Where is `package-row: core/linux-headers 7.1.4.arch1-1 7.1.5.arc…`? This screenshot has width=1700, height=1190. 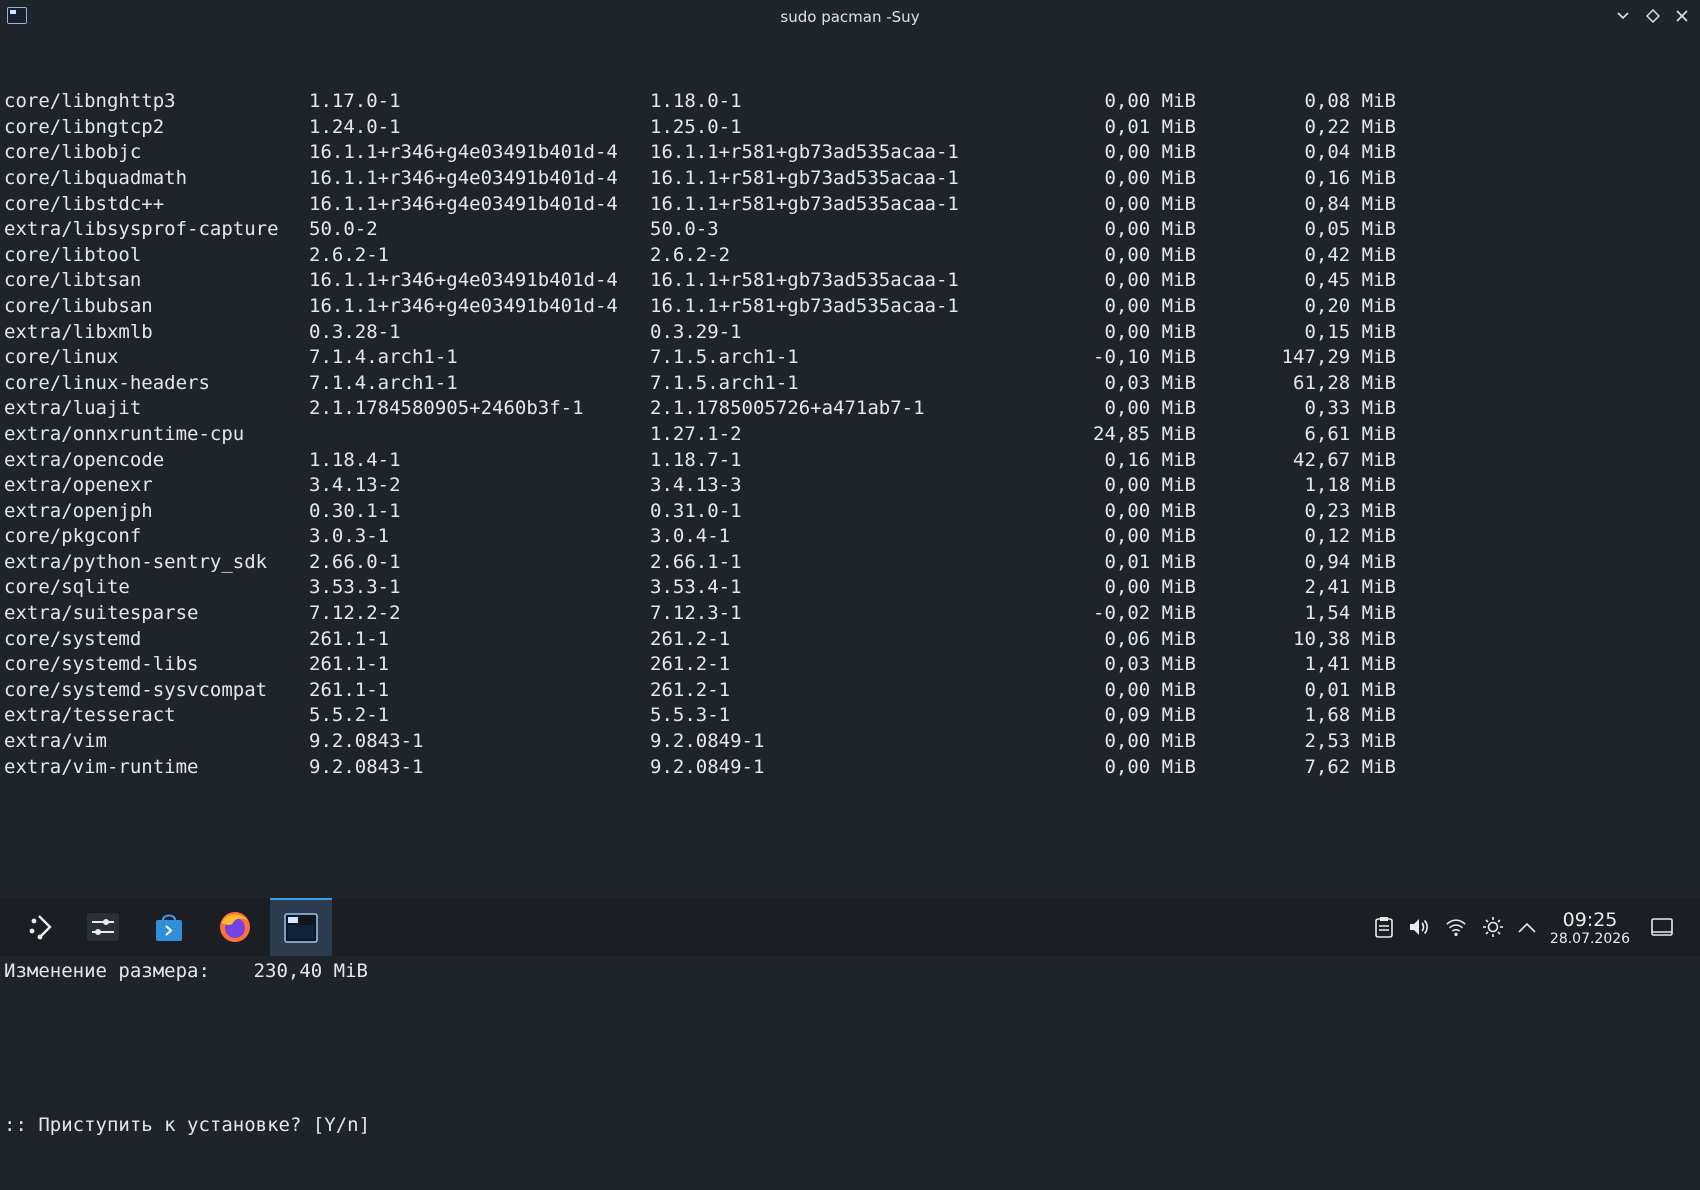 package-row: core/linux-headers 7.1.4.arch1-1 7.1.5.arc… is located at coordinates (850, 384).